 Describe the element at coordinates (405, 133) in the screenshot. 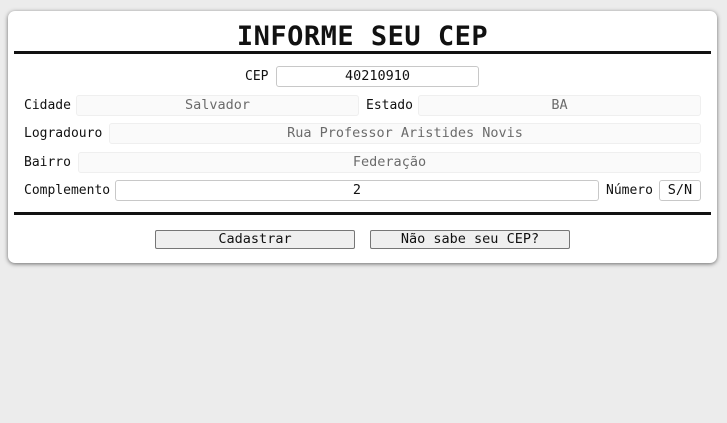

I see `logradouro-field: Rua Professor Aristides Novis` at that location.